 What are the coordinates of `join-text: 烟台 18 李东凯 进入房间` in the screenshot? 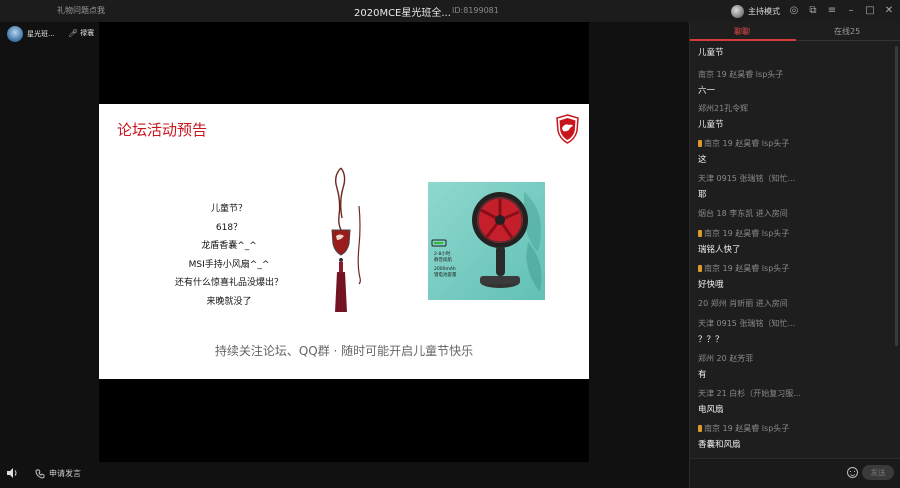 It's located at (743, 213).